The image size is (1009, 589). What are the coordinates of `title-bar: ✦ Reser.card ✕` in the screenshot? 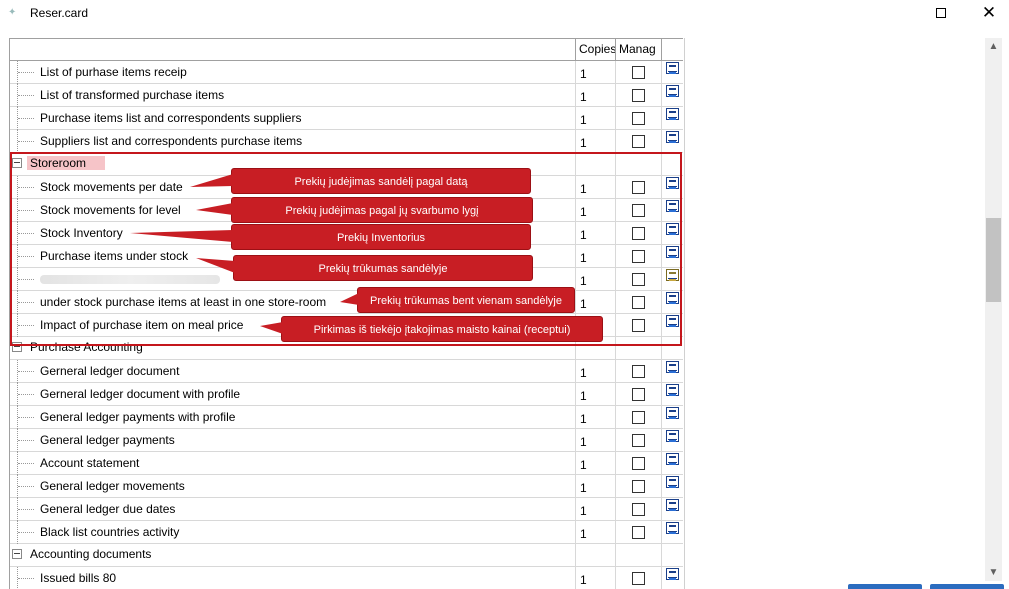 It's located at (504, 14).